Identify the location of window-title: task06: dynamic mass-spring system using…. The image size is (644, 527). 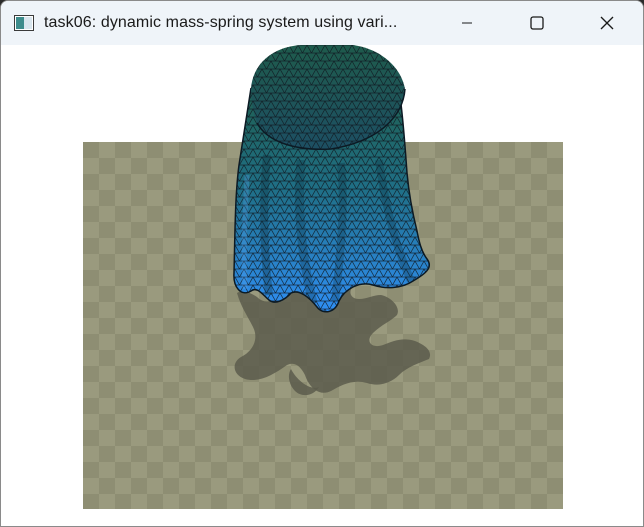
(221, 22).